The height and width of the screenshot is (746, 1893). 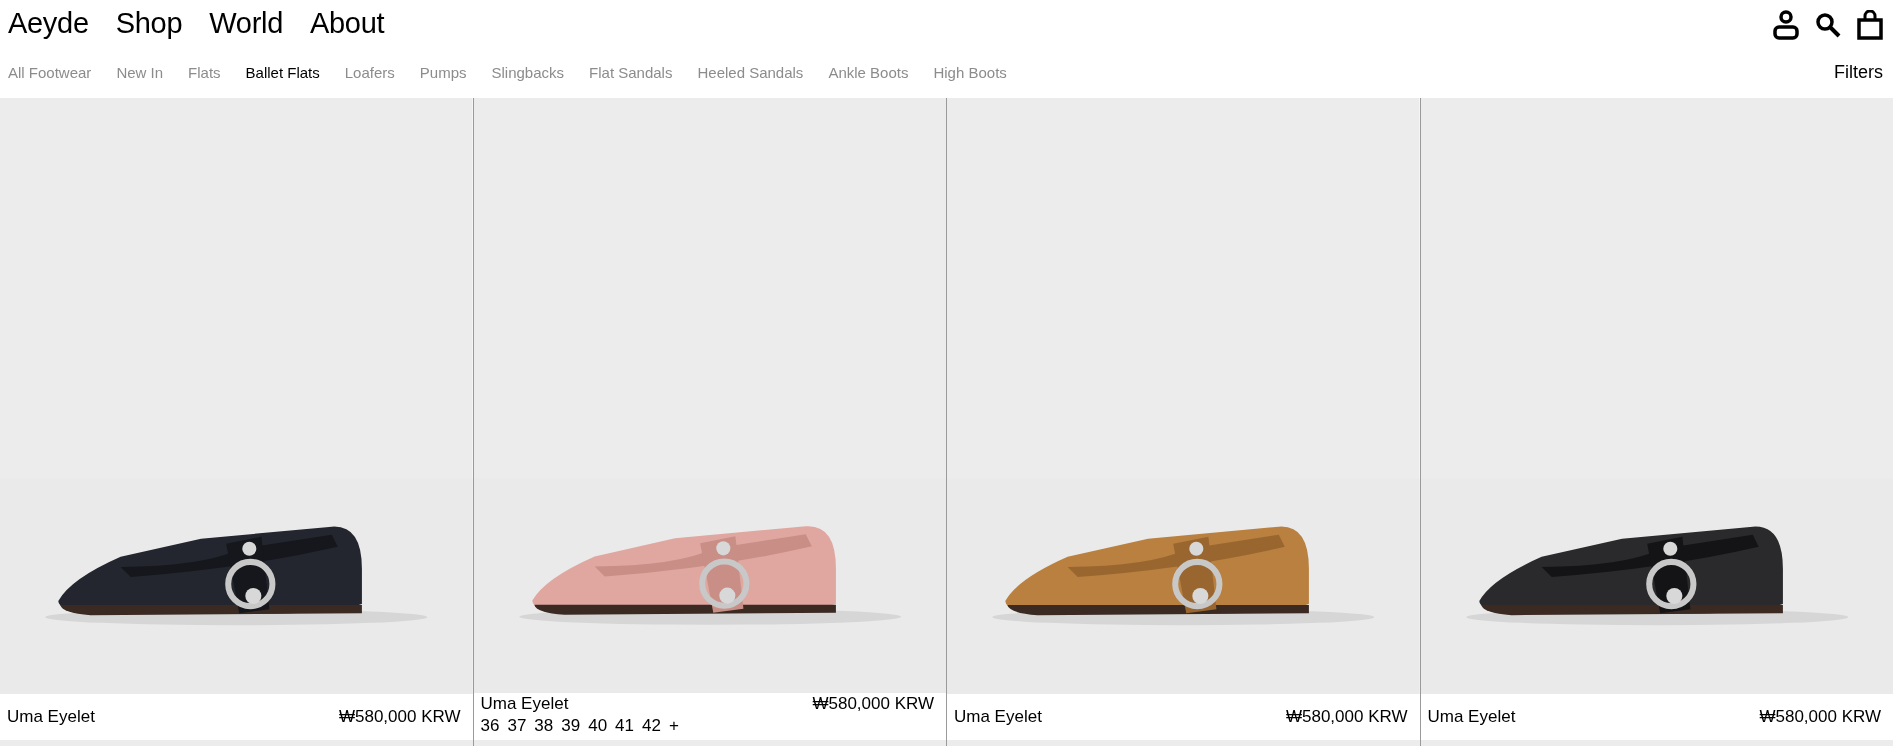 What do you see at coordinates (1870, 25) in the screenshot?
I see `shopping-bag-icon` at bounding box center [1870, 25].